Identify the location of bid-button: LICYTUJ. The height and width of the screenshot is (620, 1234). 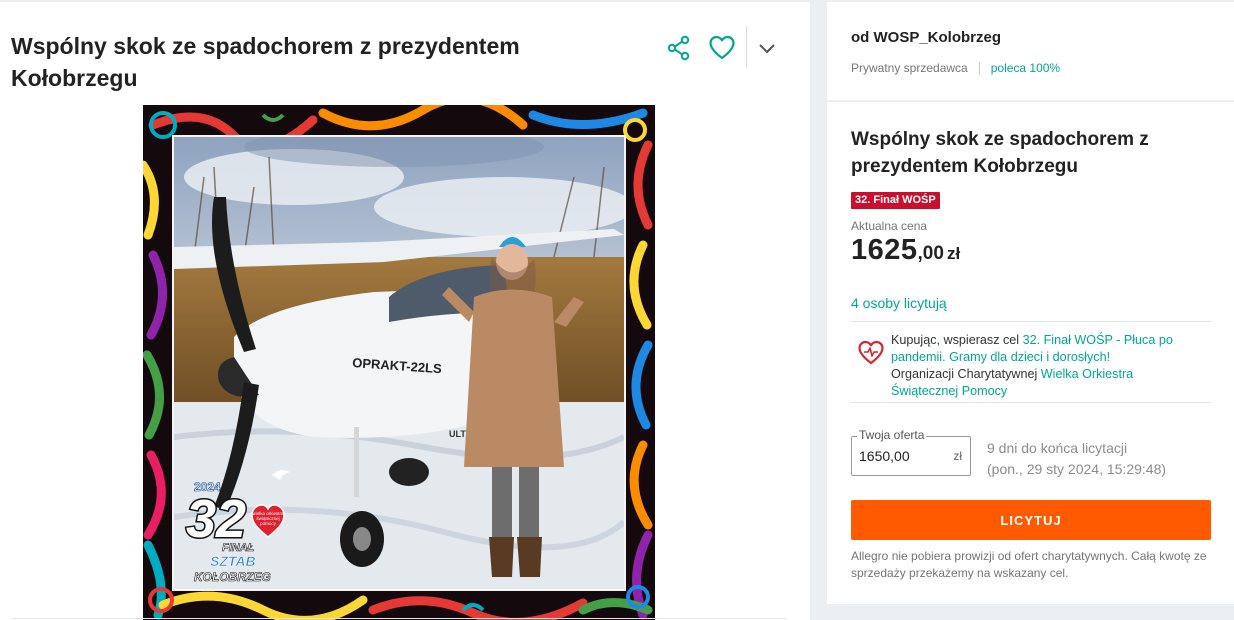
(1031, 520).